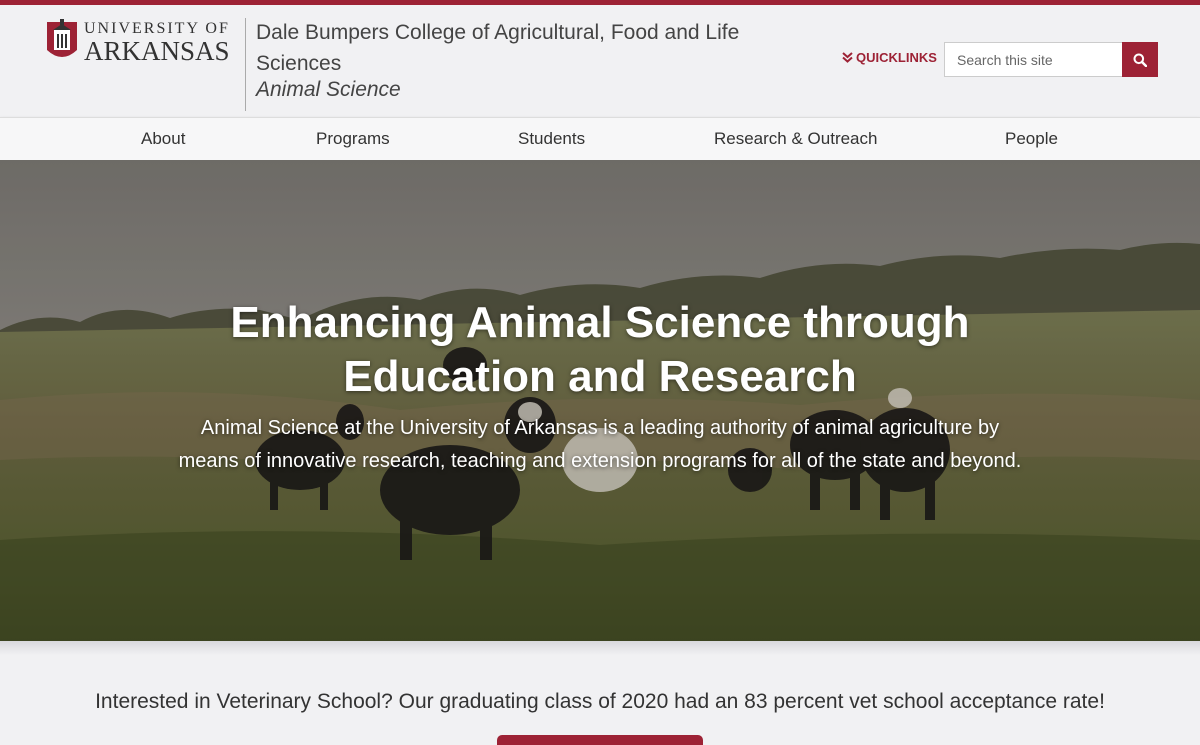 This screenshot has width=1200, height=745. Describe the element at coordinates (62, 38) in the screenshot. I see `university-seal-icon` at that location.